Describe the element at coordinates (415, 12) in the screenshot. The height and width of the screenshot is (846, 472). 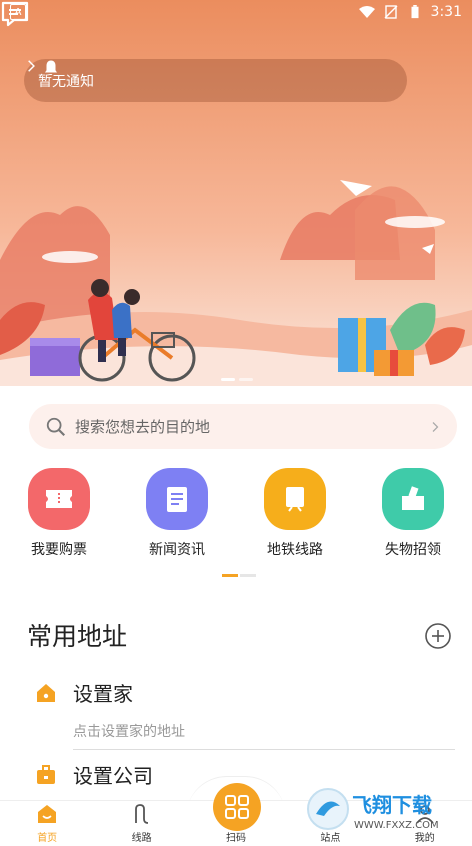
I see `battery-icon` at that location.